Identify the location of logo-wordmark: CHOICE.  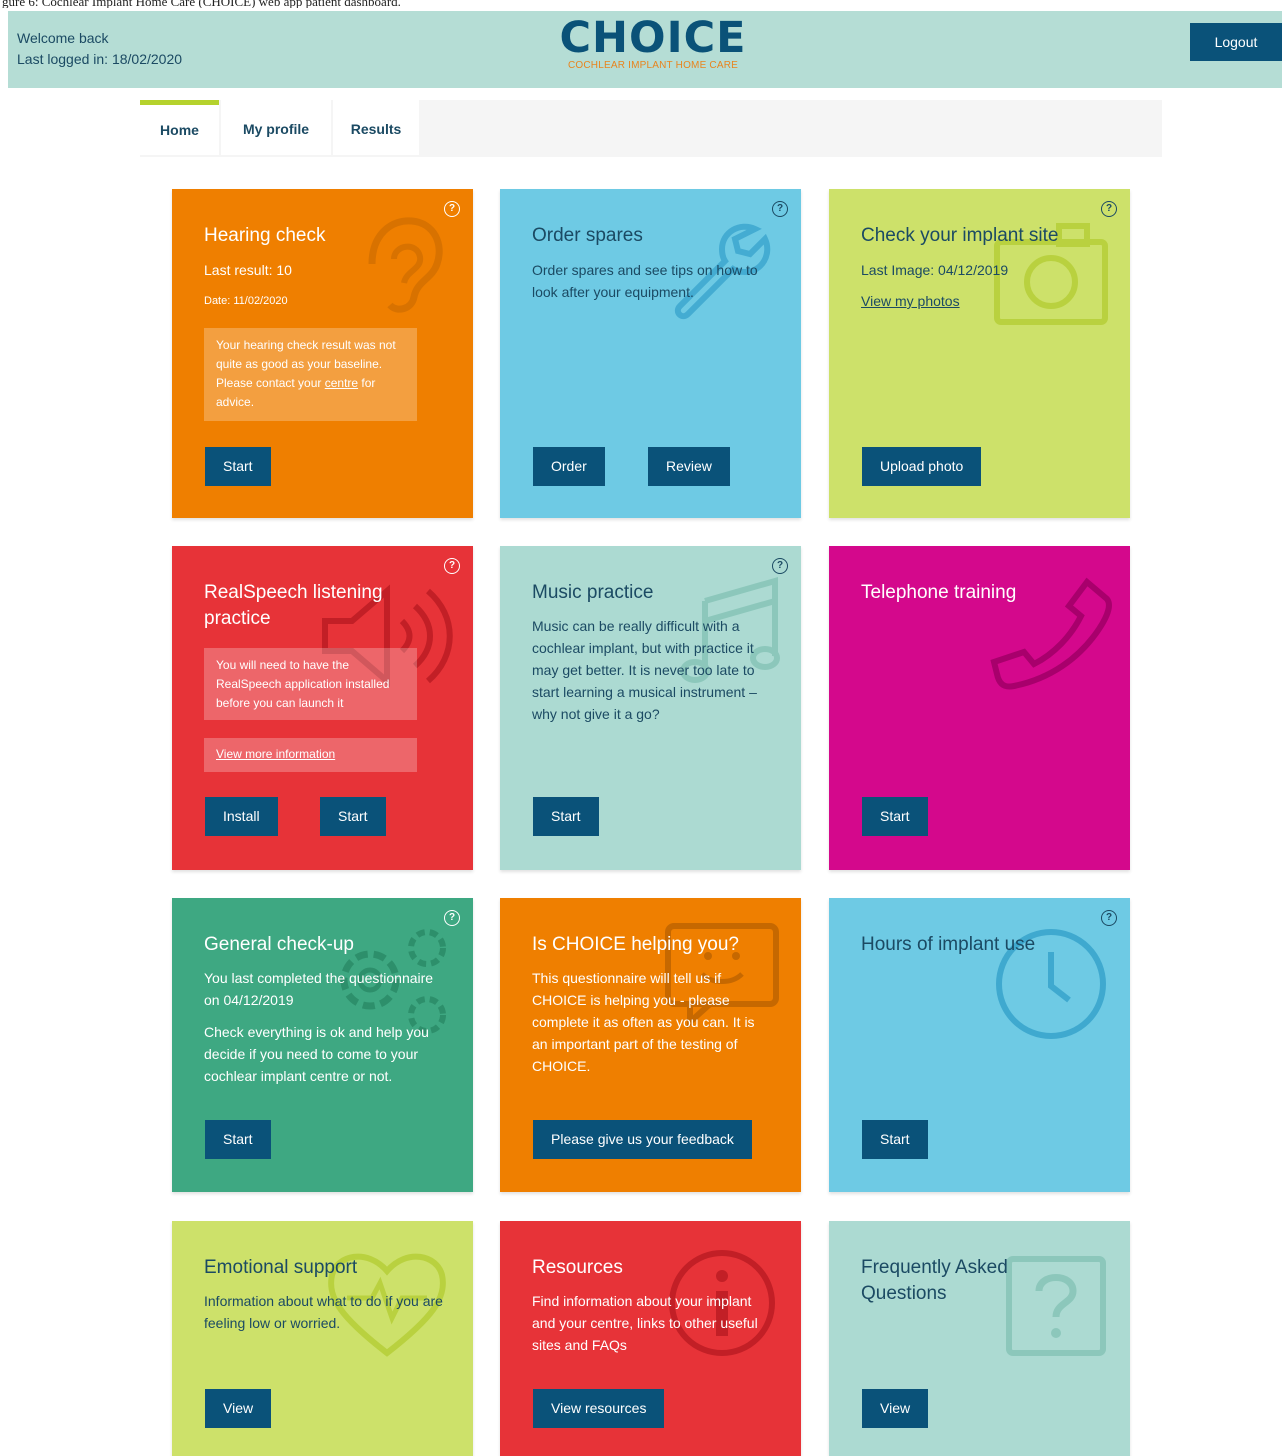
(653, 38).